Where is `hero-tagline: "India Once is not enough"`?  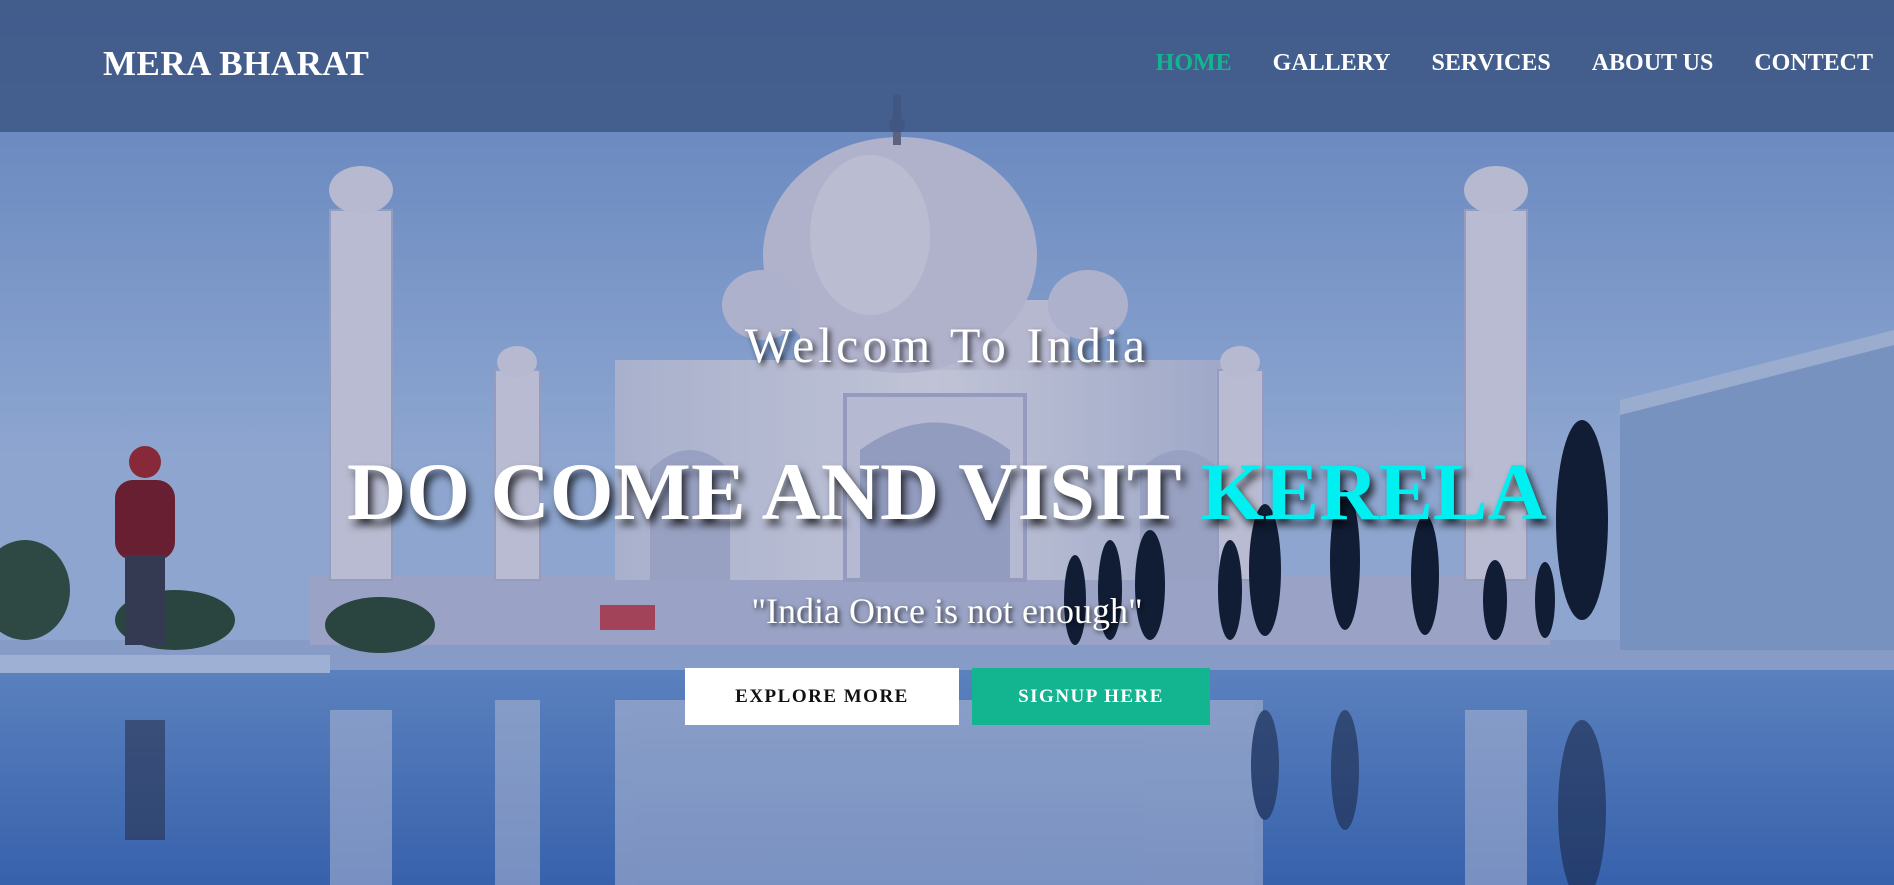
hero-tagline: "India Once is not enough" is located at coordinates (947, 611).